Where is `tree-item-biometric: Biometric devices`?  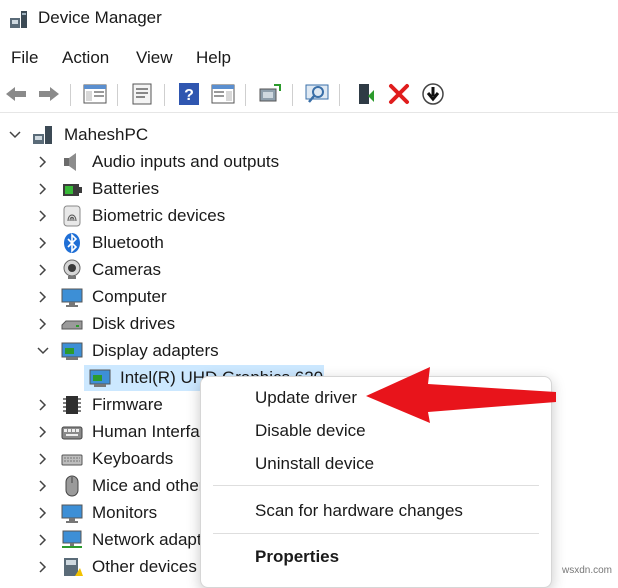 tree-item-biometric: Biometric devices is located at coordinates (309, 216).